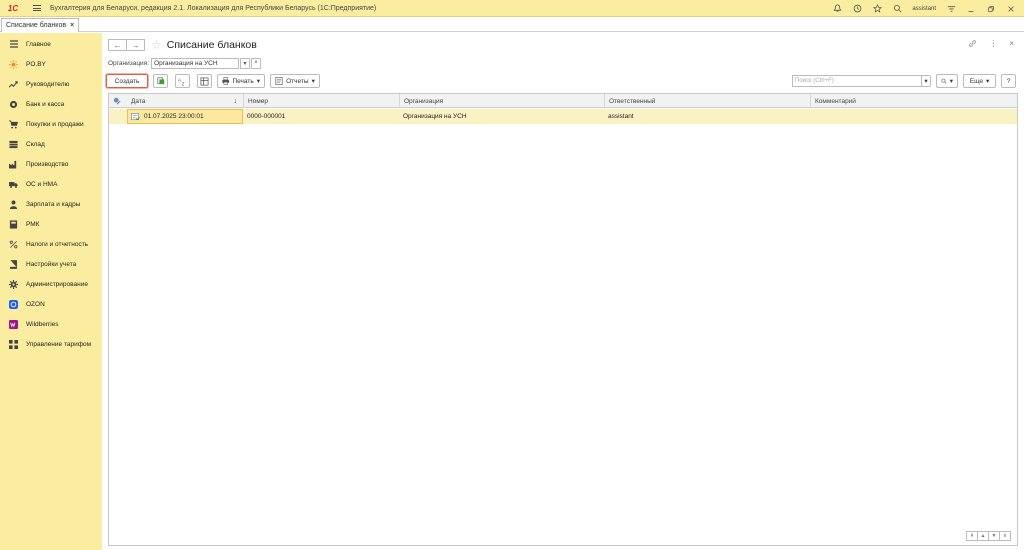  Describe the element at coordinates (51, 224) in the screenshot. I see `sidebar-item-rmk: РМК` at that location.